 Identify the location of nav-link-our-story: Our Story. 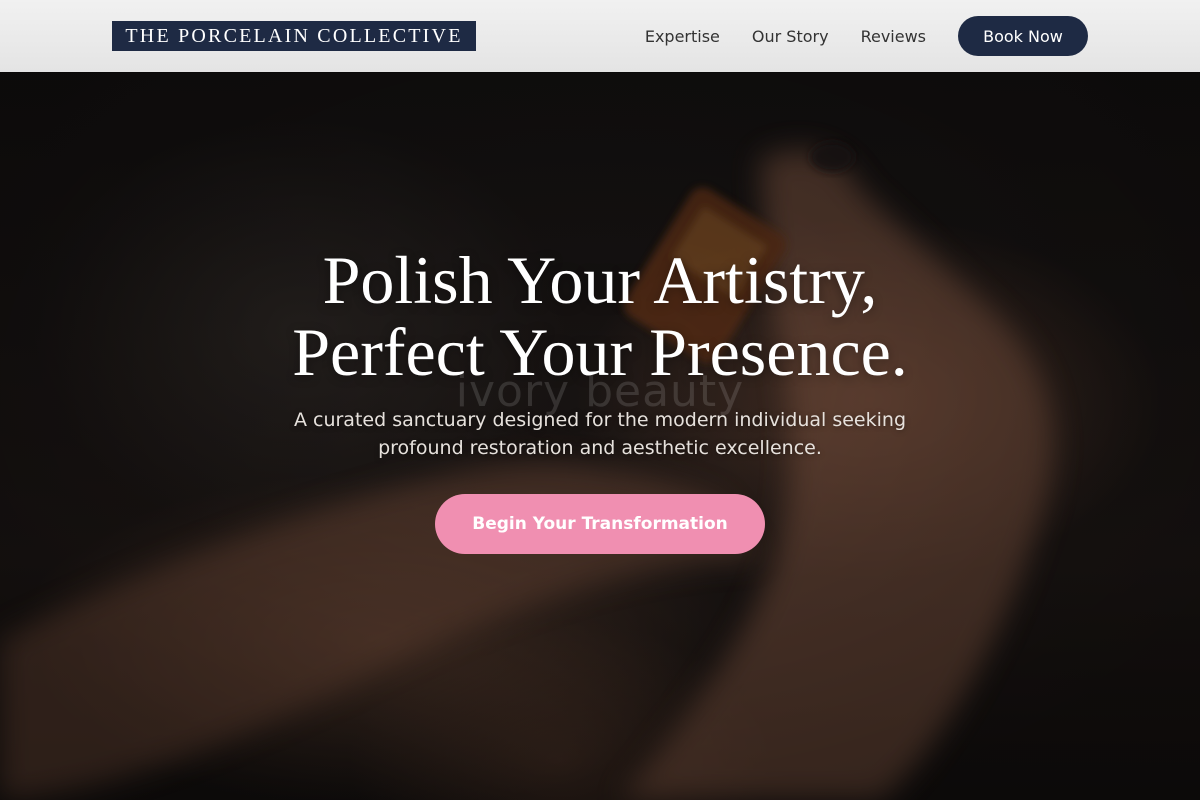
(790, 36).